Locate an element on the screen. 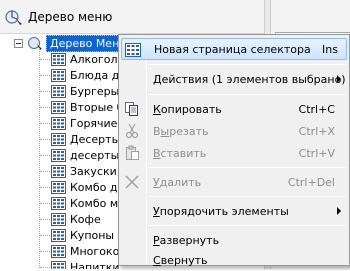 The height and width of the screenshot is (271, 350). menu-item-label: Копировать is located at coordinates (187, 109).